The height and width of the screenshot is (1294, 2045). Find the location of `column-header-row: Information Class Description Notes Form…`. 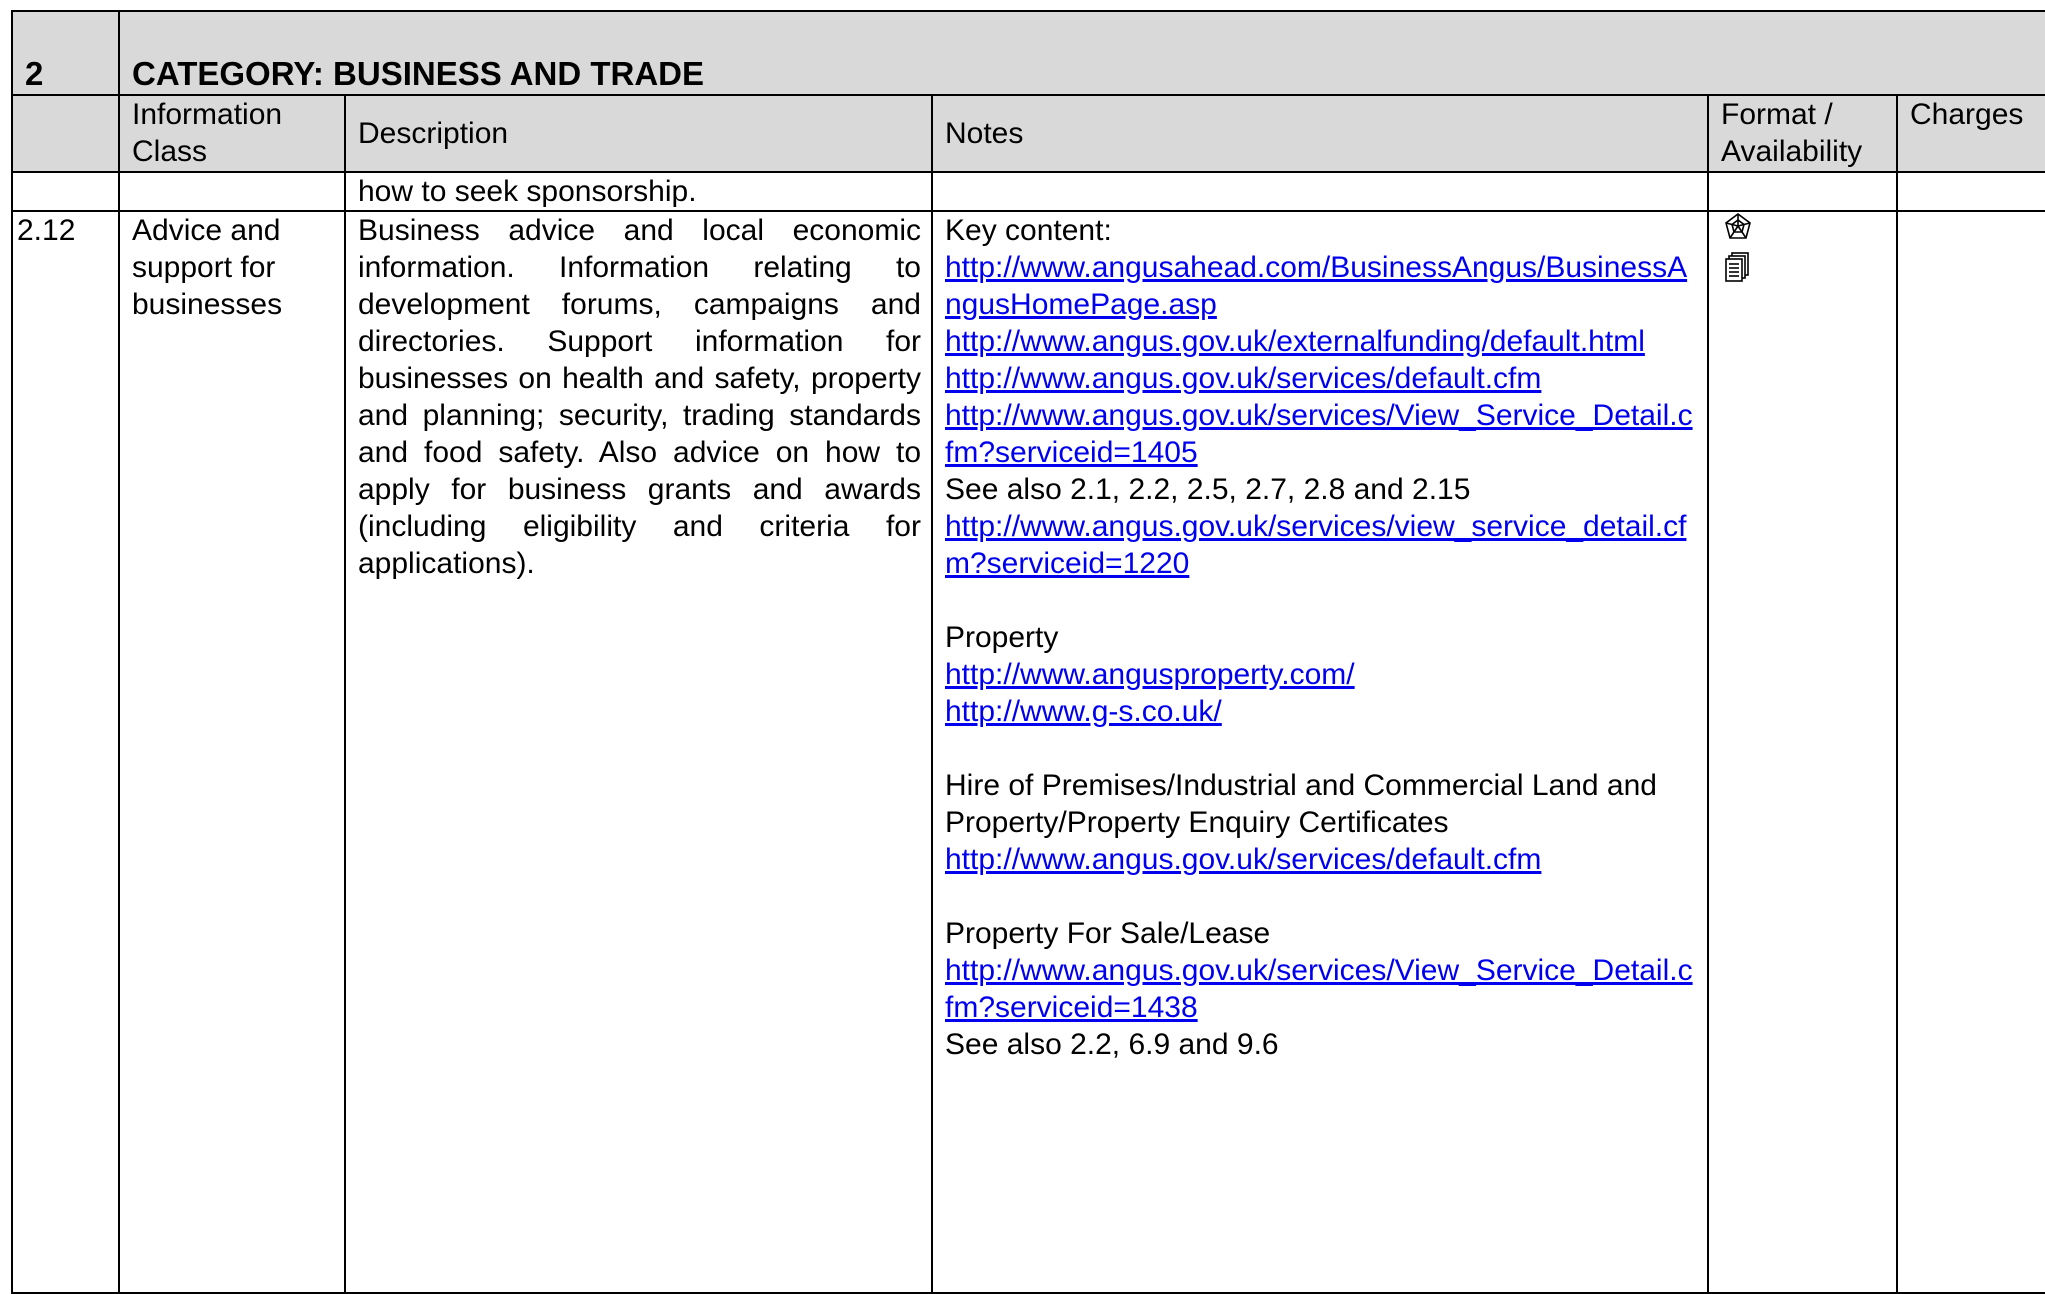

column-header-row: Information Class Description Notes Form… is located at coordinates (1028, 133).